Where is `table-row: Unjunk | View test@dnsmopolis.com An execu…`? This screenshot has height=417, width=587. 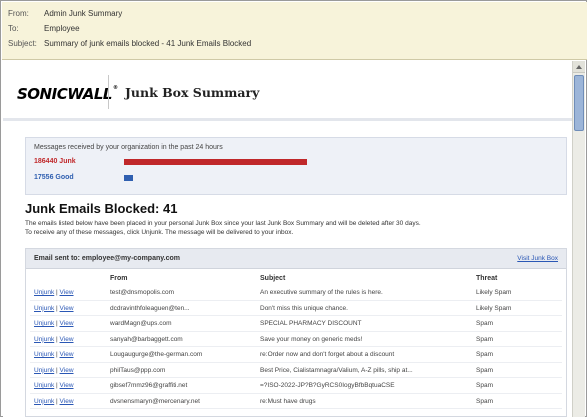
table-row: Unjunk | View test@dnsmopolis.com An execu… is located at coordinates (296, 292).